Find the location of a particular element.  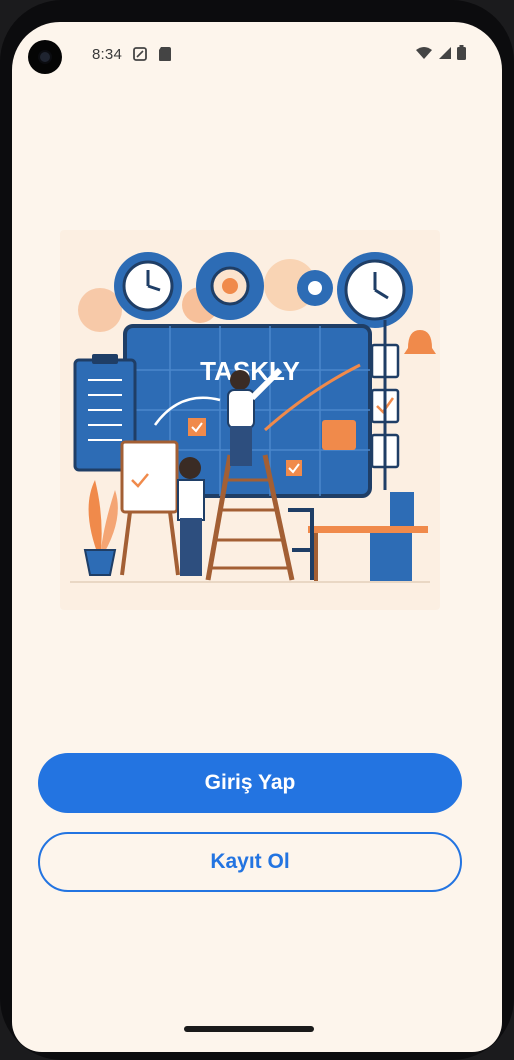

status-indicators is located at coordinates (440, 55).